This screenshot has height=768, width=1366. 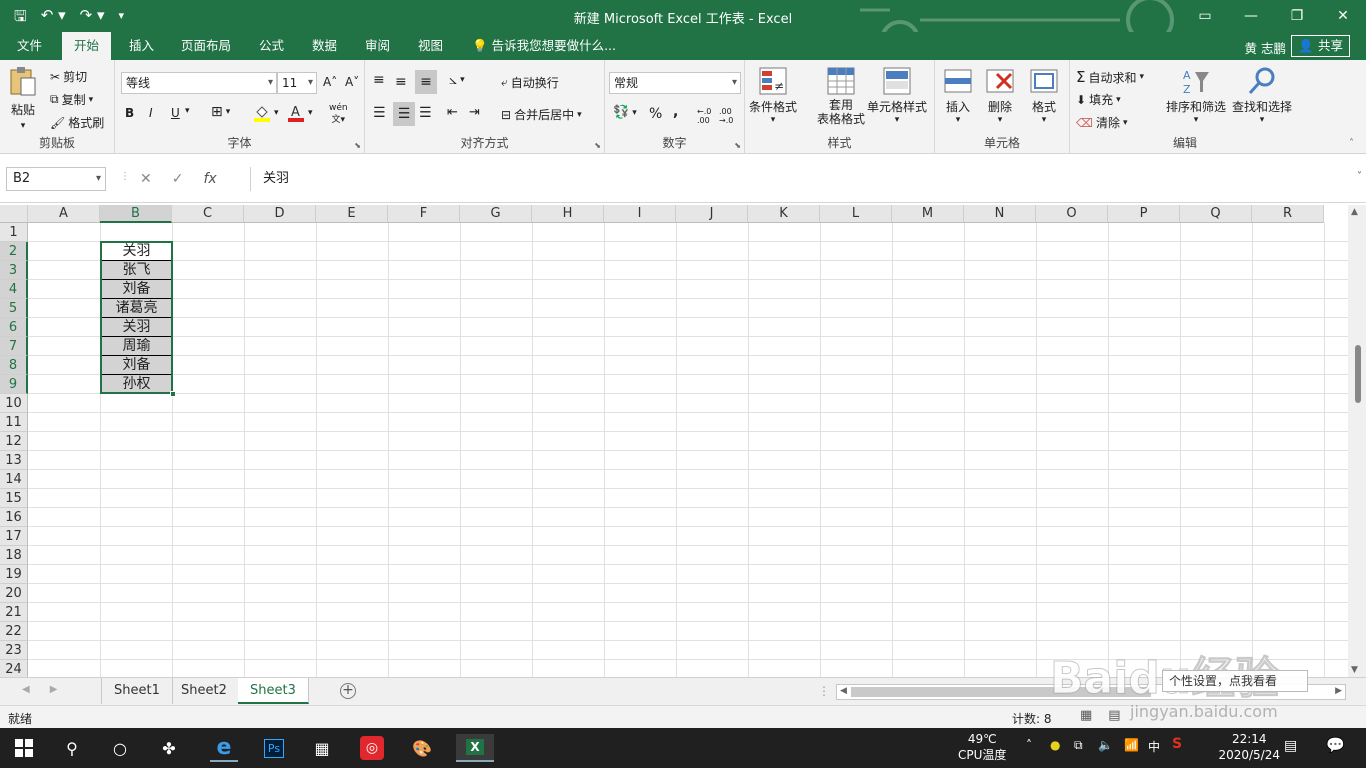 I want to click on row-header-7: 7, so click(x=14, y=346).